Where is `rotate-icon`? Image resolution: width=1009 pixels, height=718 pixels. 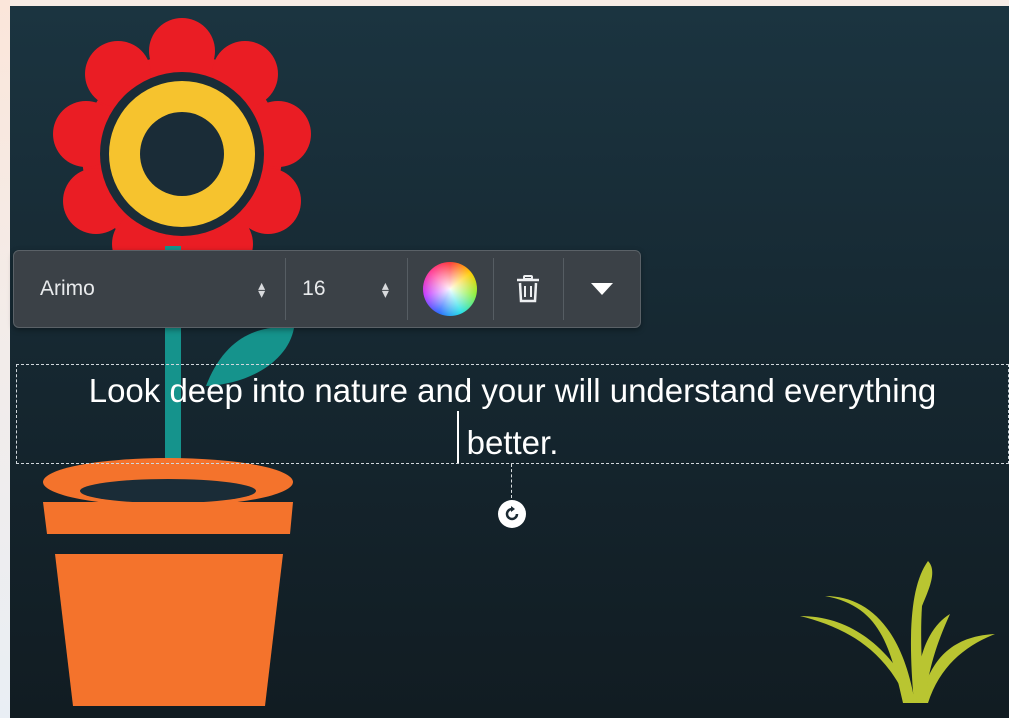 rotate-icon is located at coordinates (512, 513).